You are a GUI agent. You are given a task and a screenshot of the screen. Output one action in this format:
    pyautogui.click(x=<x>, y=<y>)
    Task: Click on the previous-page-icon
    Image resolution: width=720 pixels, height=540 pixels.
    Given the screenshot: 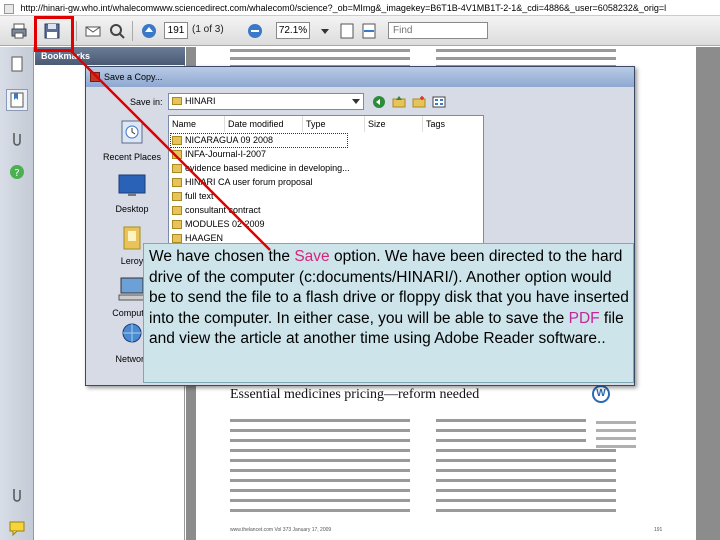 What is the action you would take?
    pyautogui.click(x=149, y=31)
    